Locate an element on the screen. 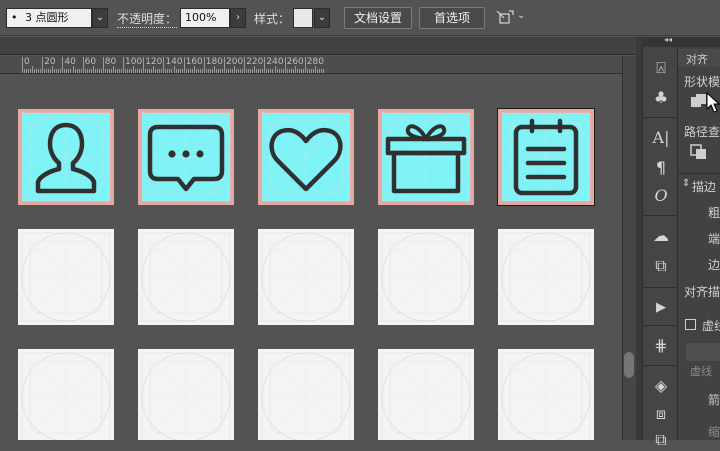 This screenshot has height=451, width=720. brush-size-value: 3 点圆形 is located at coordinates (47, 17).